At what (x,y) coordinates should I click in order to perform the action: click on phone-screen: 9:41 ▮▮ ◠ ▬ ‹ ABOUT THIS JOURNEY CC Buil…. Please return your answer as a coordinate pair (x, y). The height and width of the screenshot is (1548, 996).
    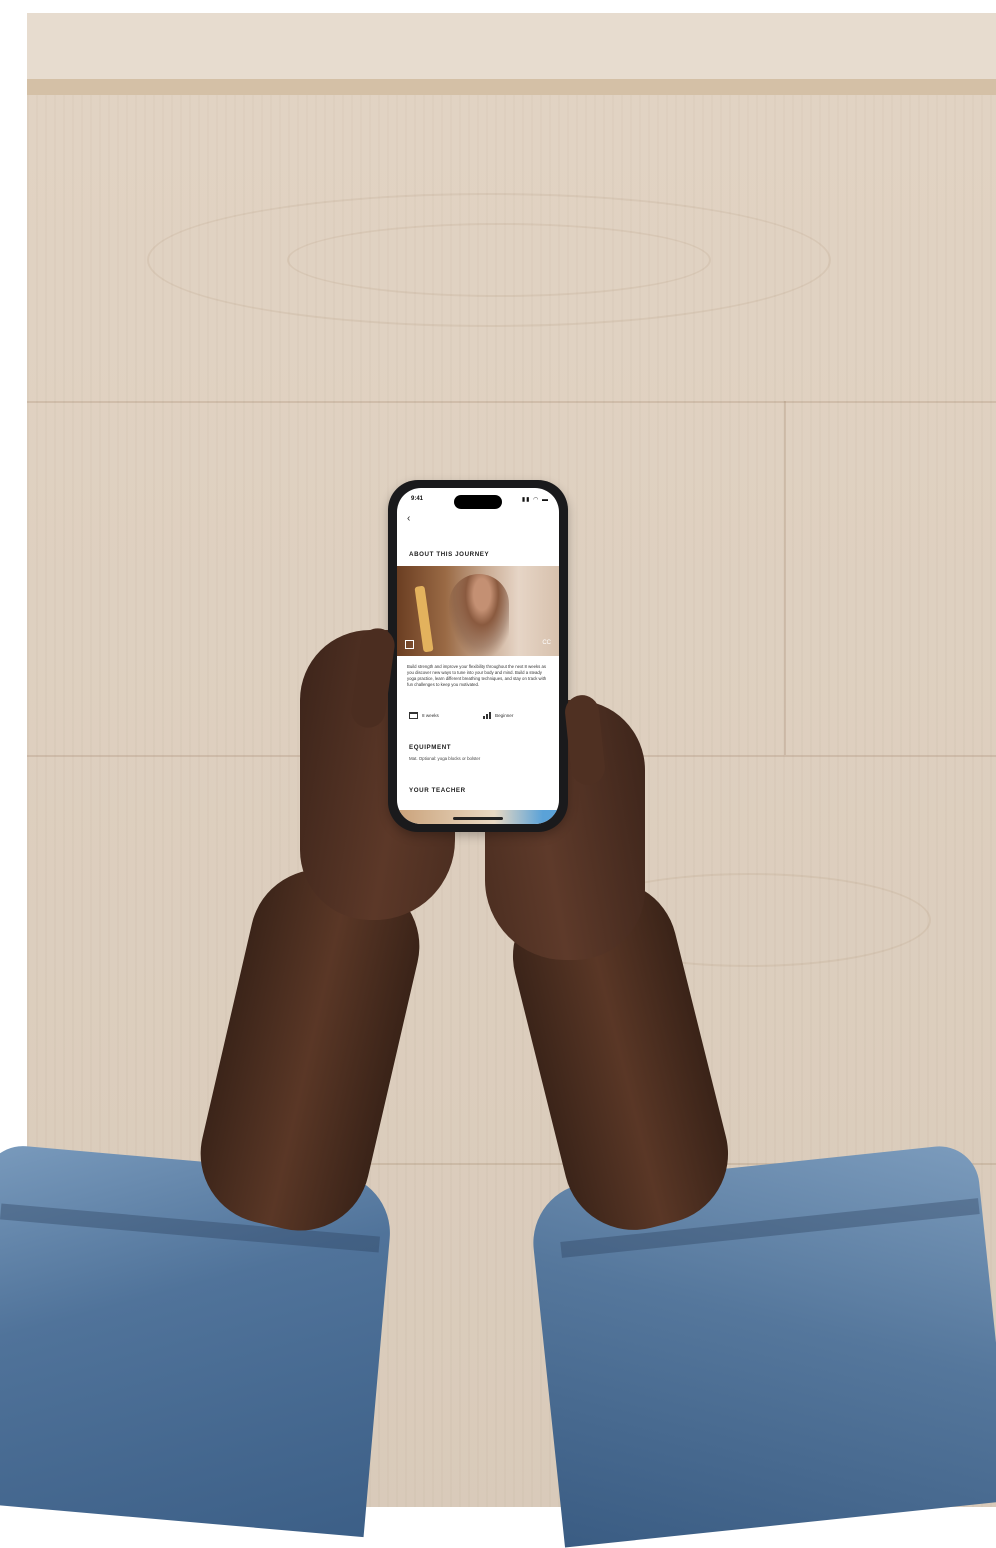
    Looking at the image, I should click on (478, 656).